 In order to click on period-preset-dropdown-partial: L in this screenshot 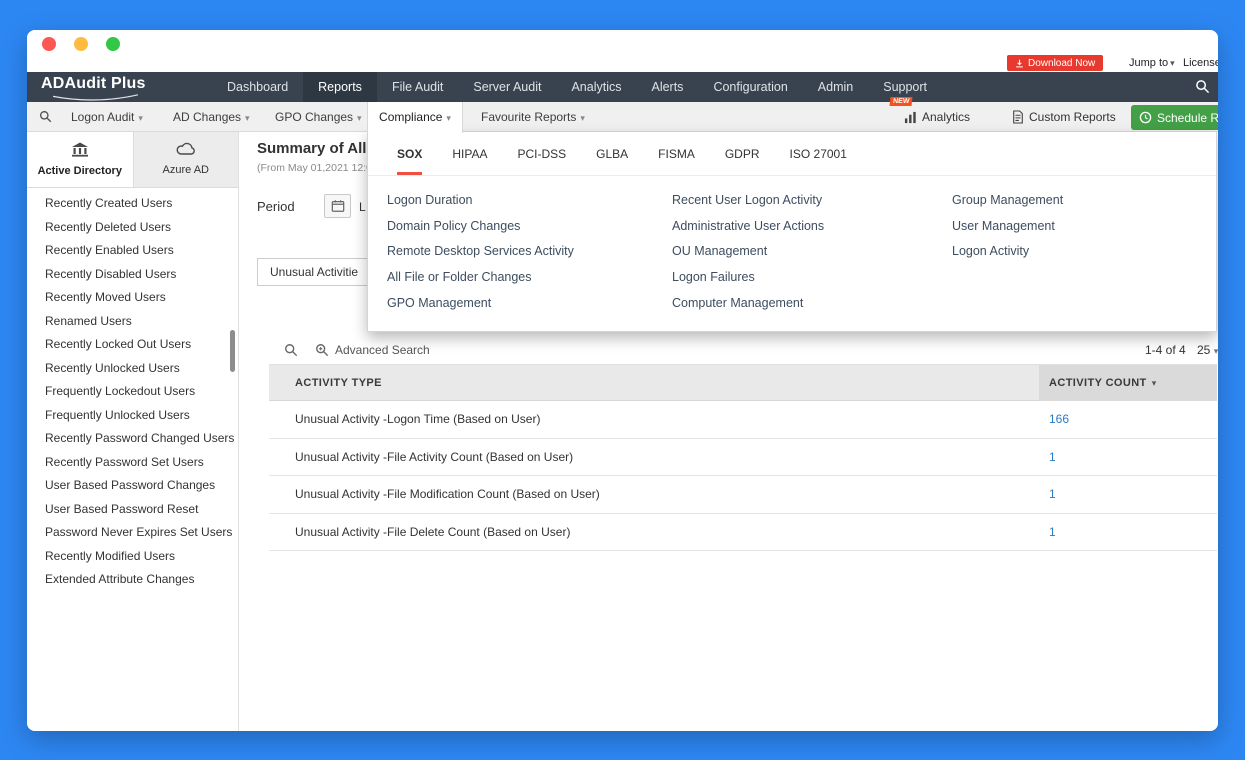, I will do `click(362, 207)`.